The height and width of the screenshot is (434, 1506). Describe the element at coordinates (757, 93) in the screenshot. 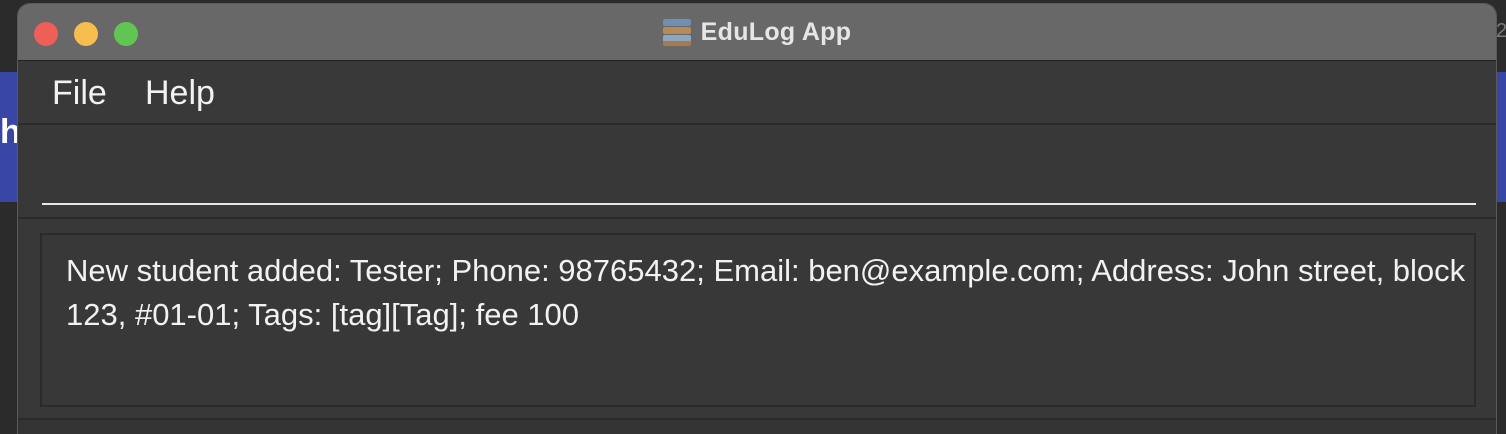

I see `menu-bar: File Help` at that location.